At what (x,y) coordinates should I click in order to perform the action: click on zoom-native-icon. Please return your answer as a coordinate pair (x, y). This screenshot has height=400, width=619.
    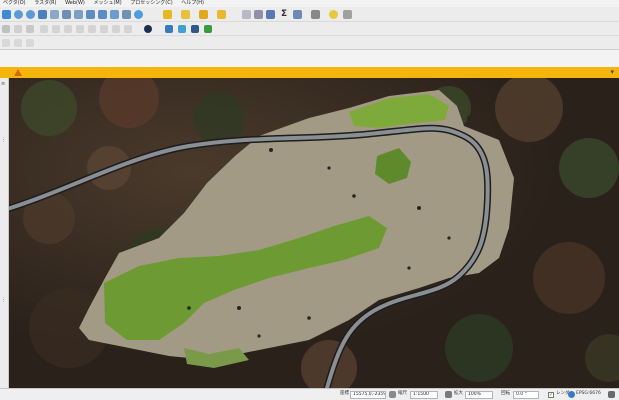
    Looking at the image, I should click on (78, 14).